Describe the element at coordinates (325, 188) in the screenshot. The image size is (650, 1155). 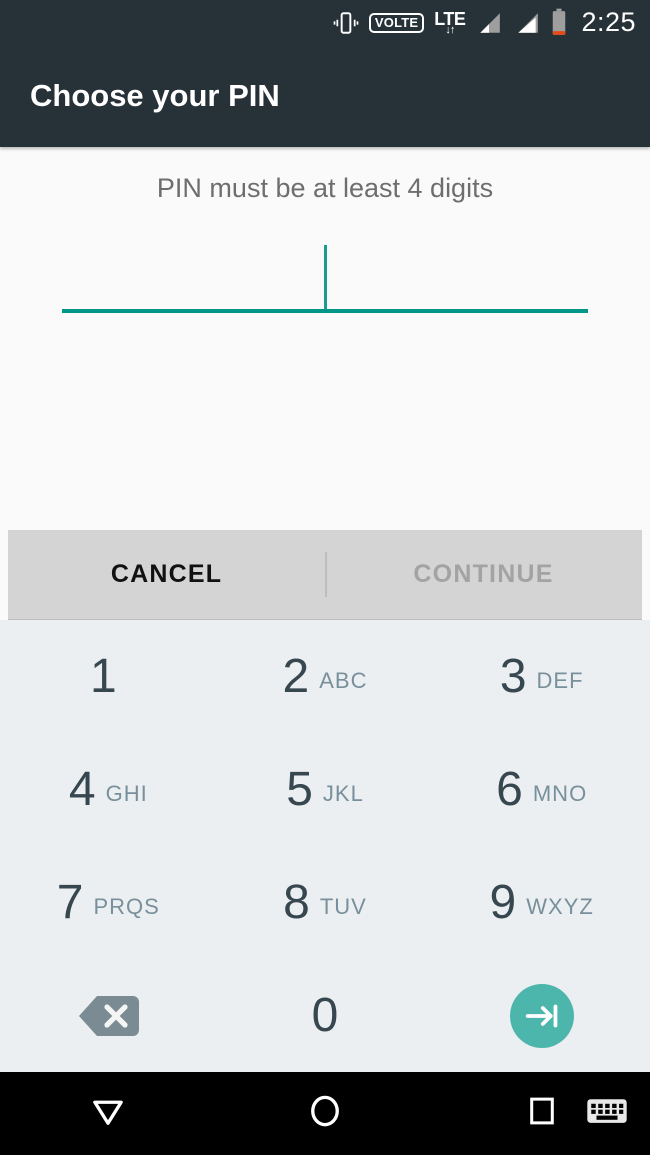
I see `pin-hint-text: PIN must be at least 4 digits` at that location.